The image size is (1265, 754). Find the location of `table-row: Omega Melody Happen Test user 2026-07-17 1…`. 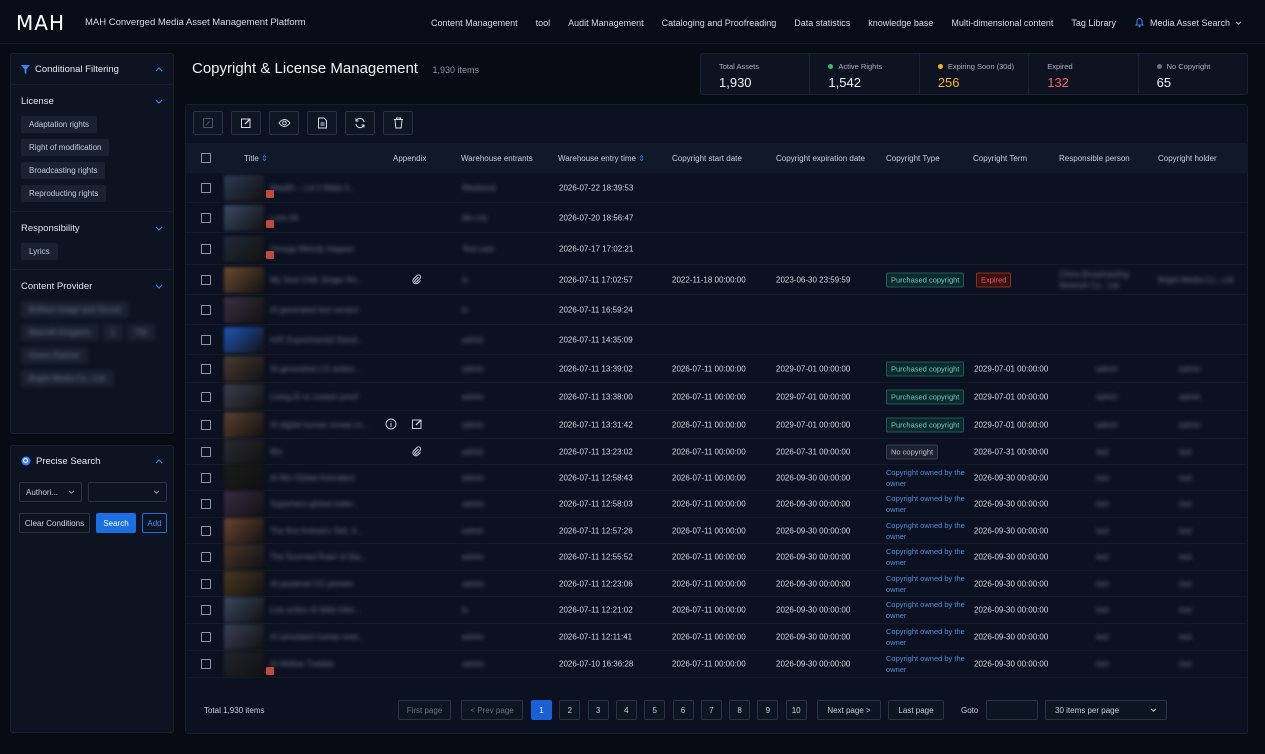

table-row: Omega Melody Happen Test user 2026-07-17 1… is located at coordinates (717, 249).